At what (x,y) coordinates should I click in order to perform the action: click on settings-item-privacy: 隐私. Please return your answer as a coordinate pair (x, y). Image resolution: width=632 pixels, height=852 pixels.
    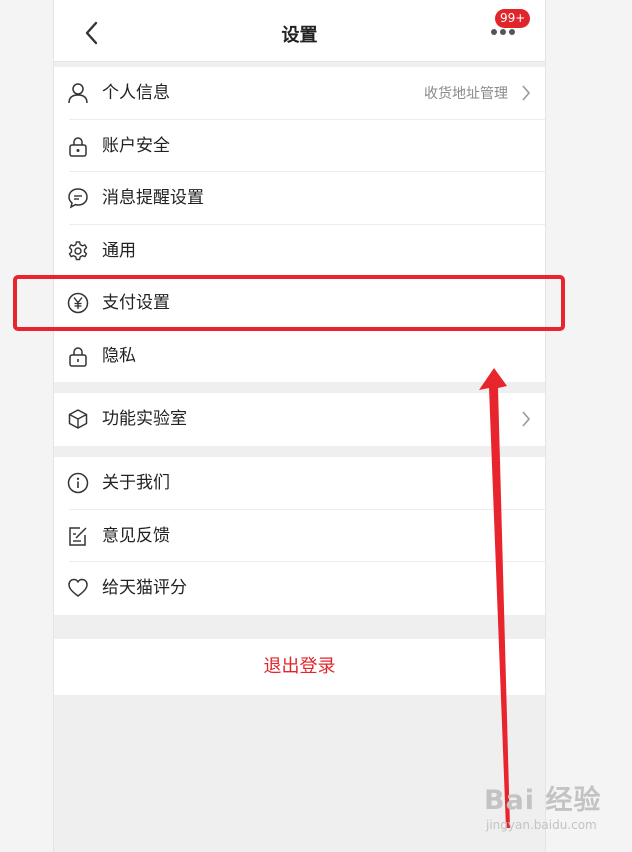
    Looking at the image, I should click on (299, 356).